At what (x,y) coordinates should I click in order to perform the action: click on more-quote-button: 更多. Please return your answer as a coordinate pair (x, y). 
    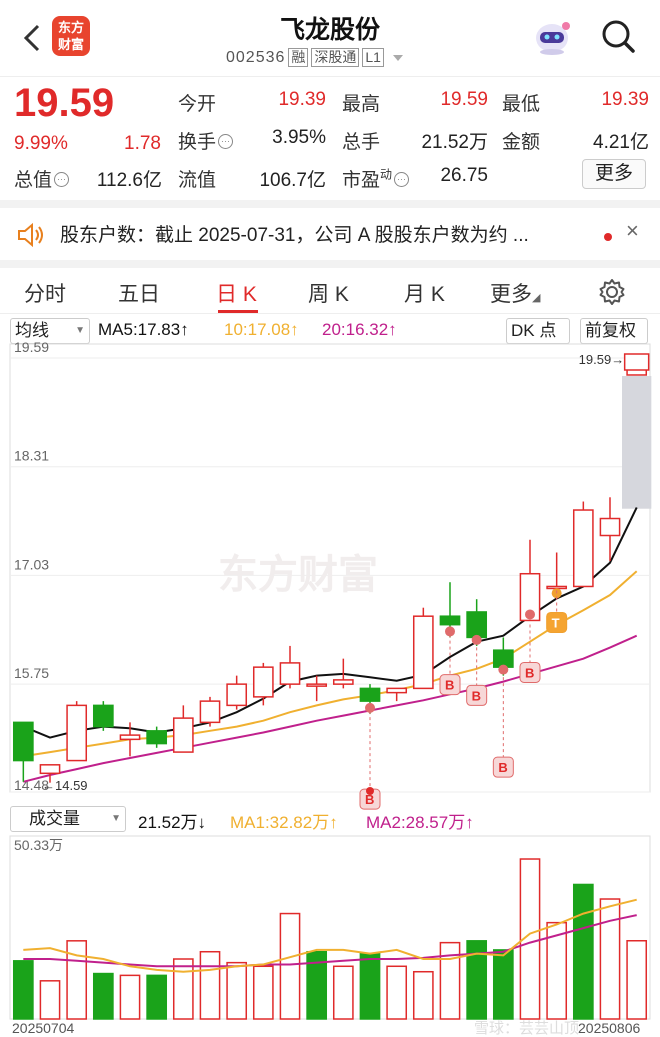
    Looking at the image, I should click on (614, 174).